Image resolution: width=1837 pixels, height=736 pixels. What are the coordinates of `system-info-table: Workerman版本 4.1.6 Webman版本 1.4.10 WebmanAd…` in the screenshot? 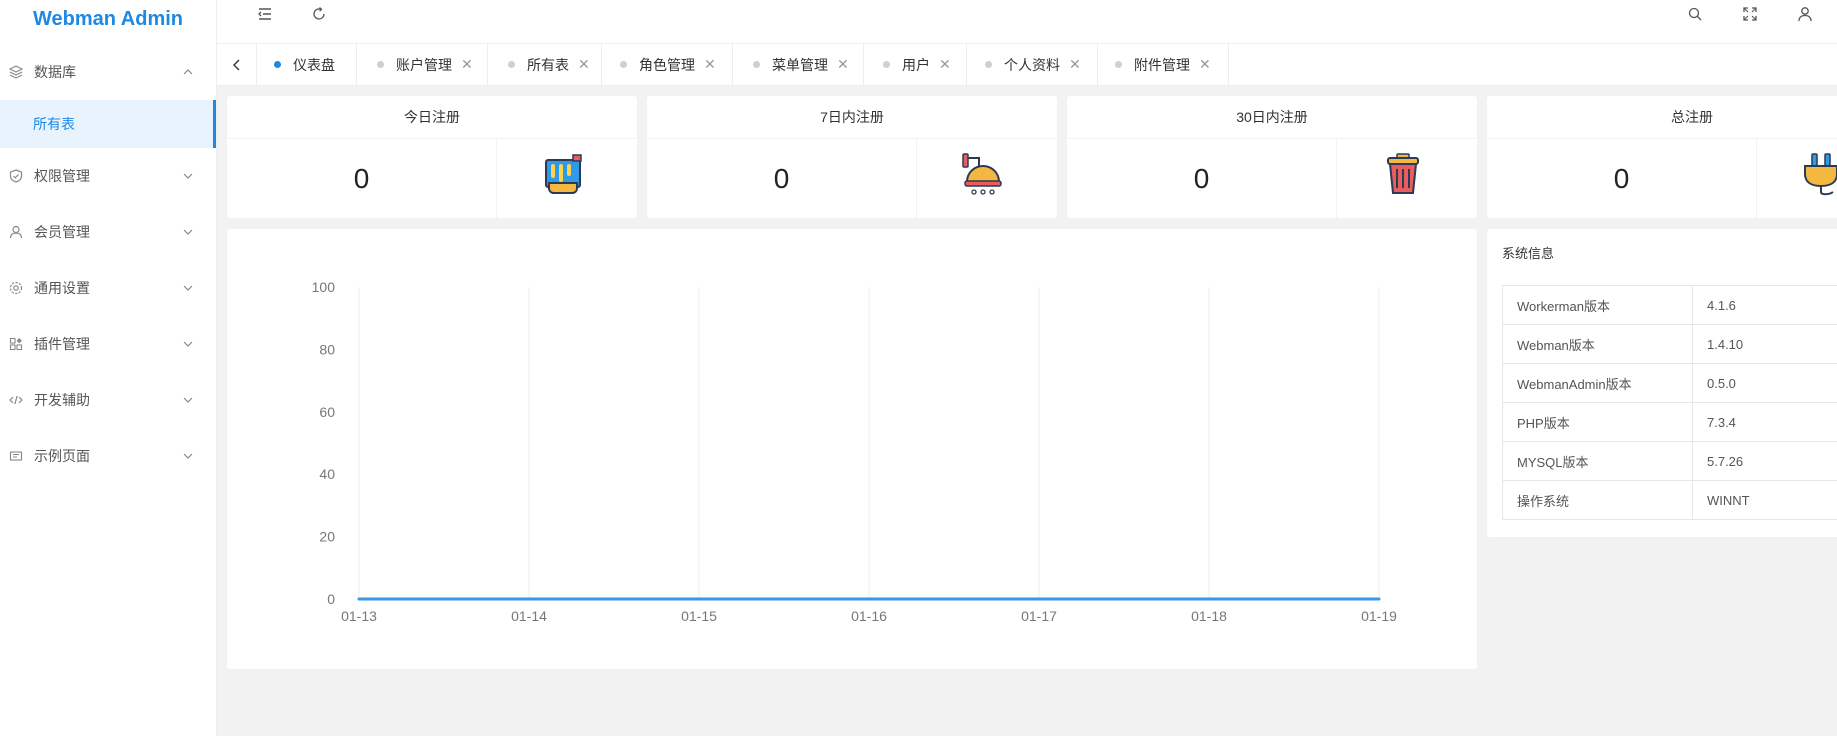 It's located at (1669, 402).